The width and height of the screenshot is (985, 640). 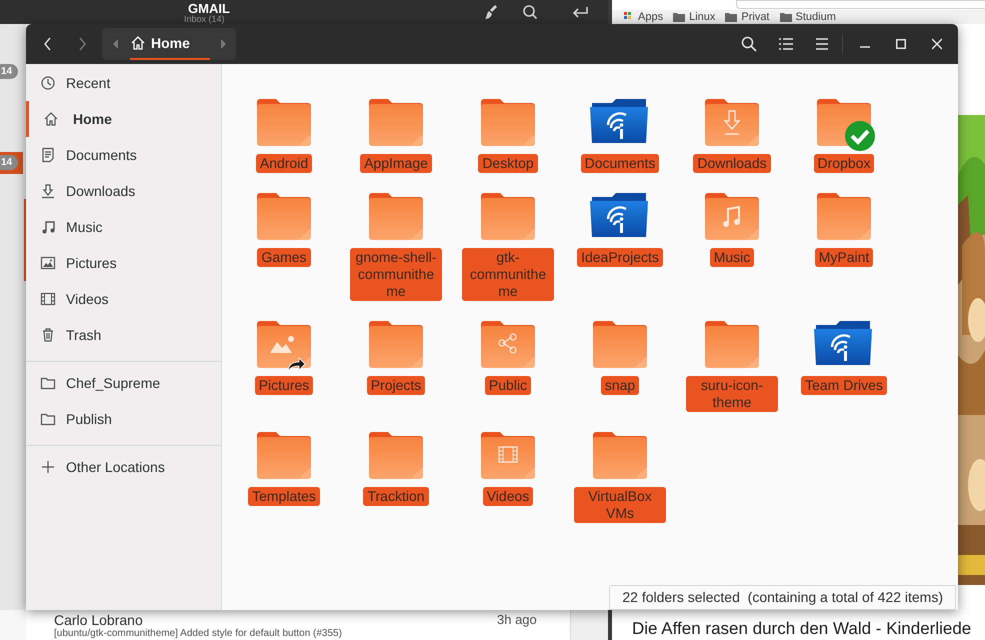 What do you see at coordinates (732, 163) in the screenshot?
I see `folder-name: Downloads` at bounding box center [732, 163].